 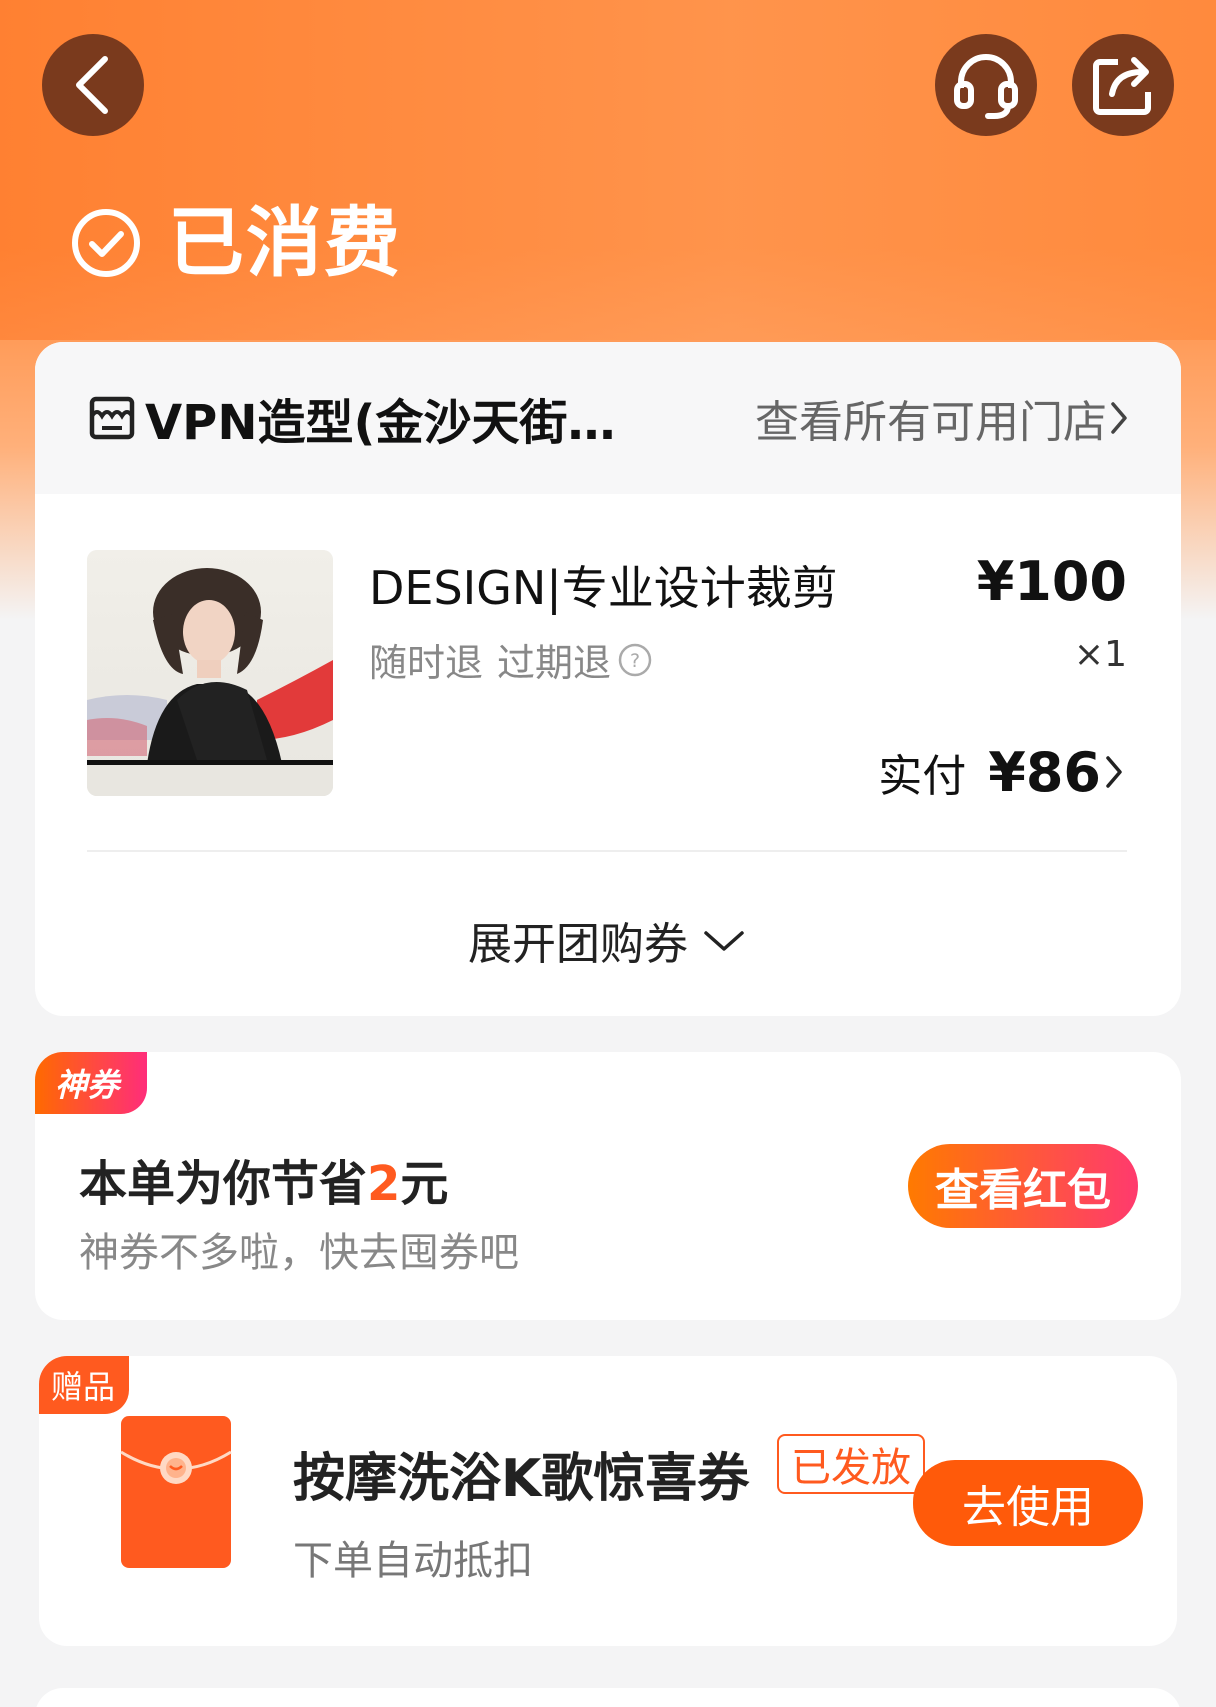 I want to click on back-button, so click(x=93, y=85).